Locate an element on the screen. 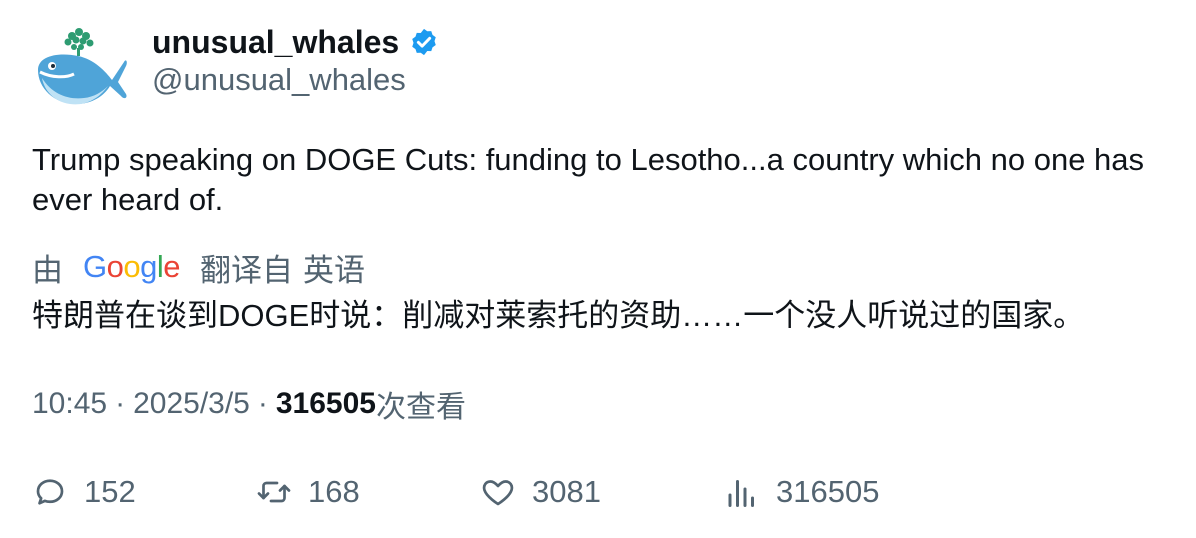  views-button: 316505 is located at coordinates (801, 492).